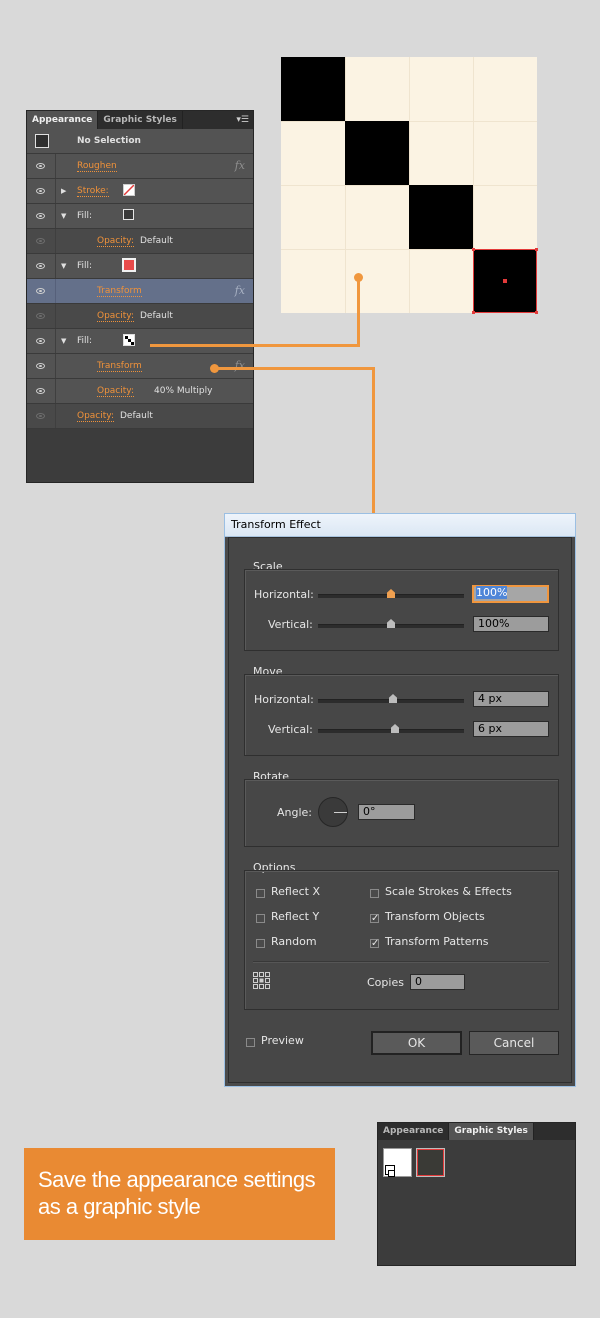 The height and width of the screenshot is (1318, 600). What do you see at coordinates (63, 191) in the screenshot?
I see `expand-triangle-icon: ▶` at bounding box center [63, 191].